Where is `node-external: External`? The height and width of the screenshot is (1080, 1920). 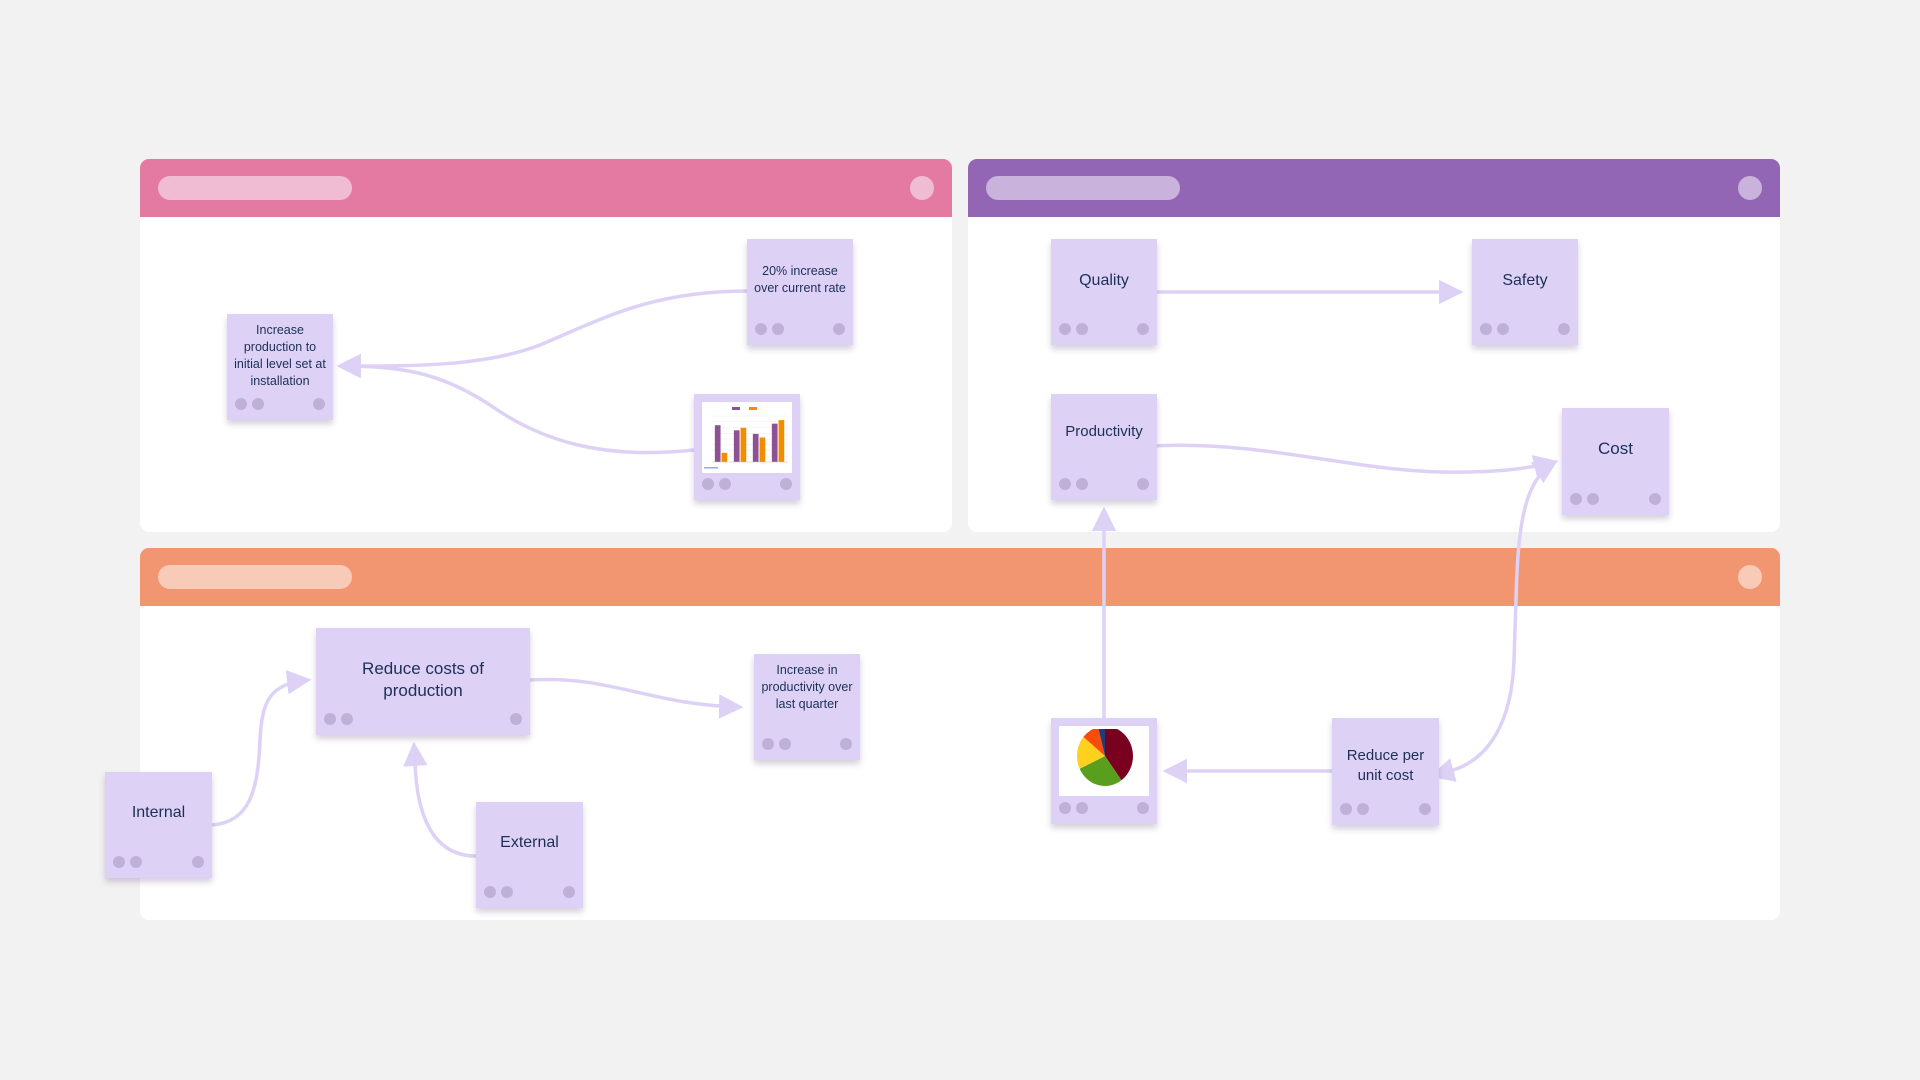 node-external: External is located at coordinates (529, 855).